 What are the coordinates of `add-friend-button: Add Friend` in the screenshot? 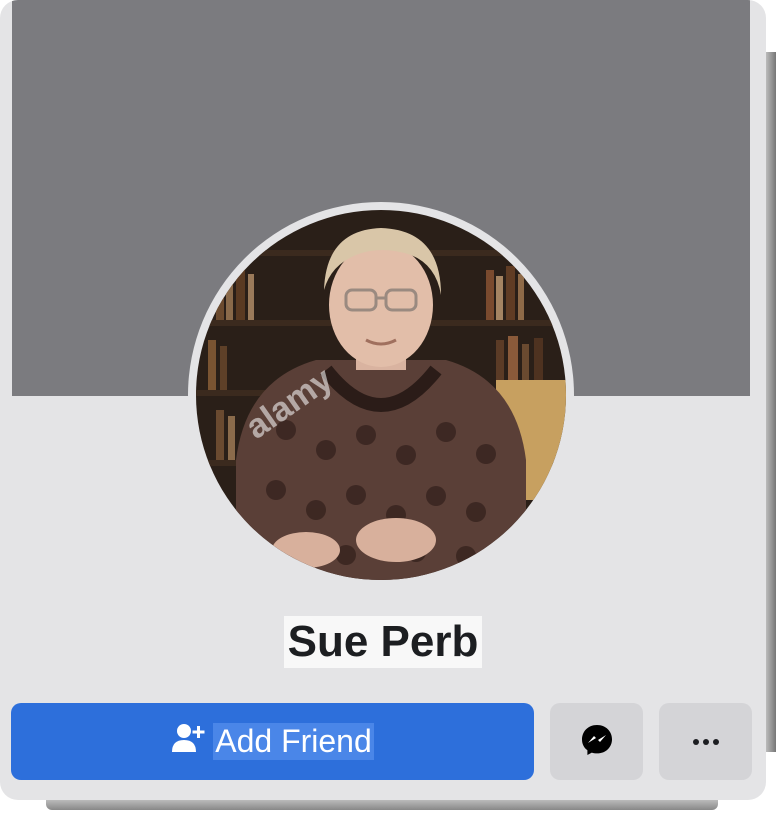 It's located at (272, 741).